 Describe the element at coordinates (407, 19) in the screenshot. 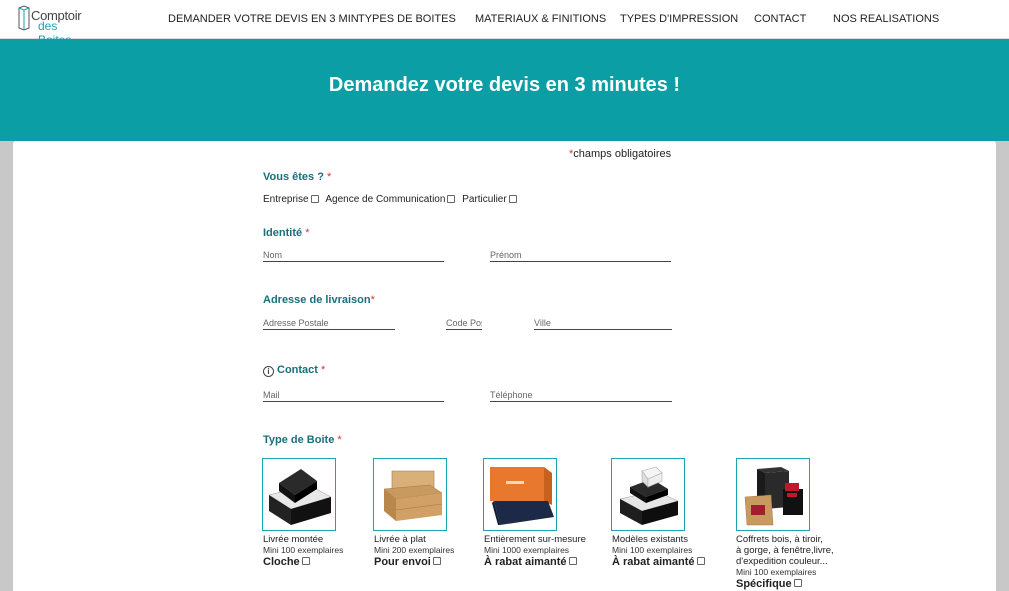

I see `nav-item-types-de-boites: TYPES DE BOITES` at that location.